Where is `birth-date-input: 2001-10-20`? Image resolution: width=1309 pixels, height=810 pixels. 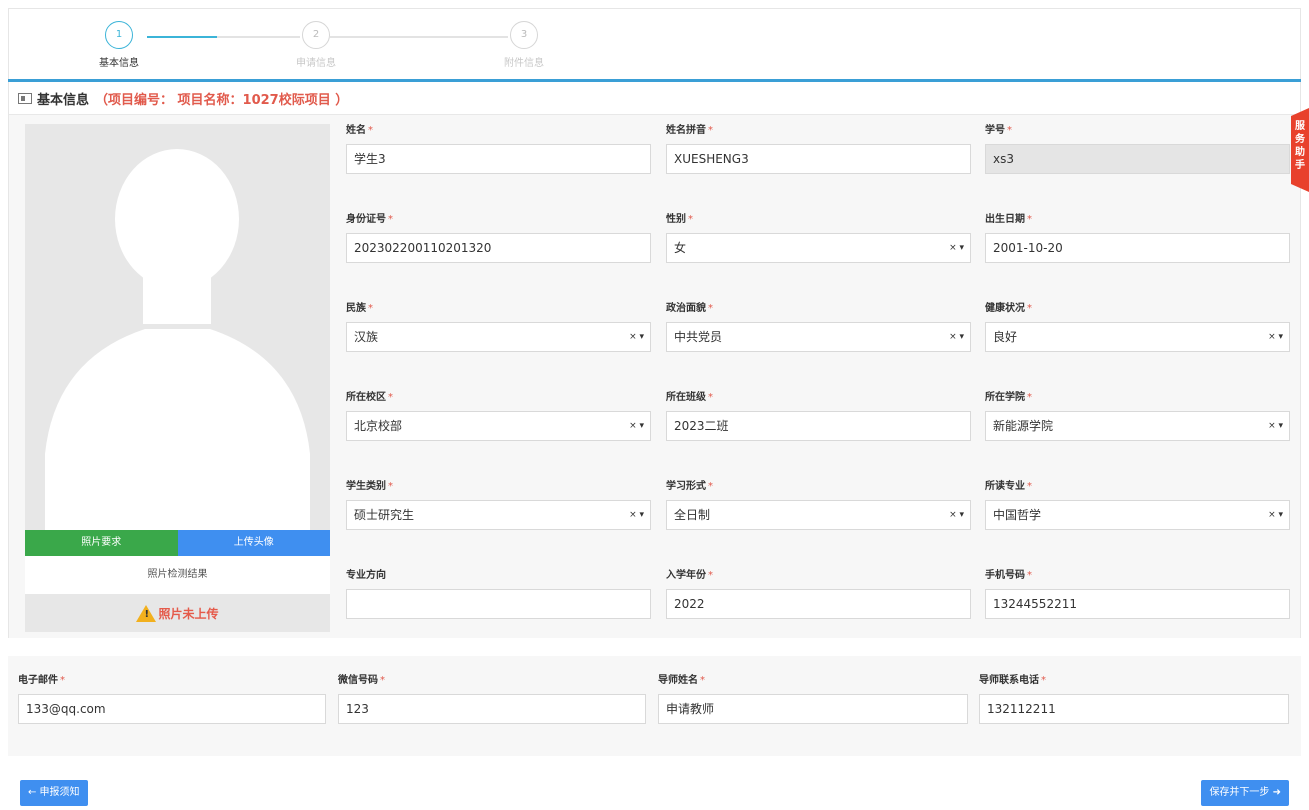 birth-date-input: 2001-10-20 is located at coordinates (1137, 248).